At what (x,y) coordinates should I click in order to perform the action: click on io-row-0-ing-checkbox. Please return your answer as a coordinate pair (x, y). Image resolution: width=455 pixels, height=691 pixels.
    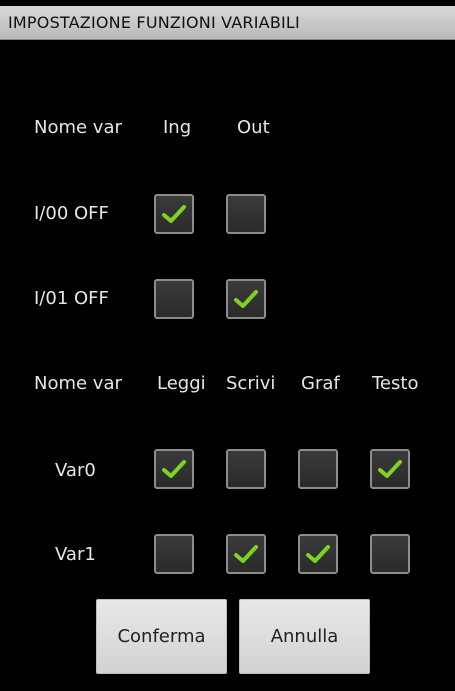
    Looking at the image, I should click on (174, 214).